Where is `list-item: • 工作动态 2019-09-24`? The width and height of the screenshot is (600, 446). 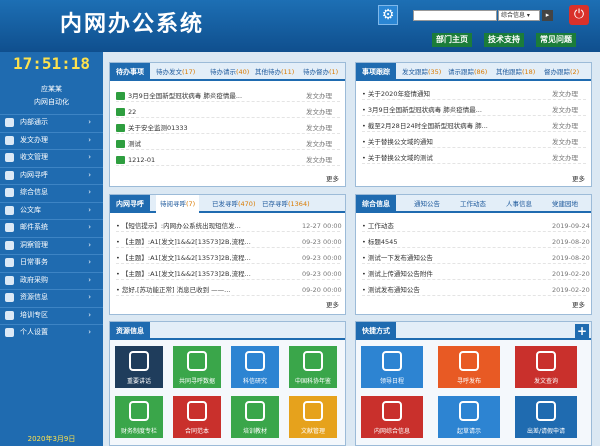
list-item: • 工作动态 2019-09-24 is located at coordinates (476, 226).